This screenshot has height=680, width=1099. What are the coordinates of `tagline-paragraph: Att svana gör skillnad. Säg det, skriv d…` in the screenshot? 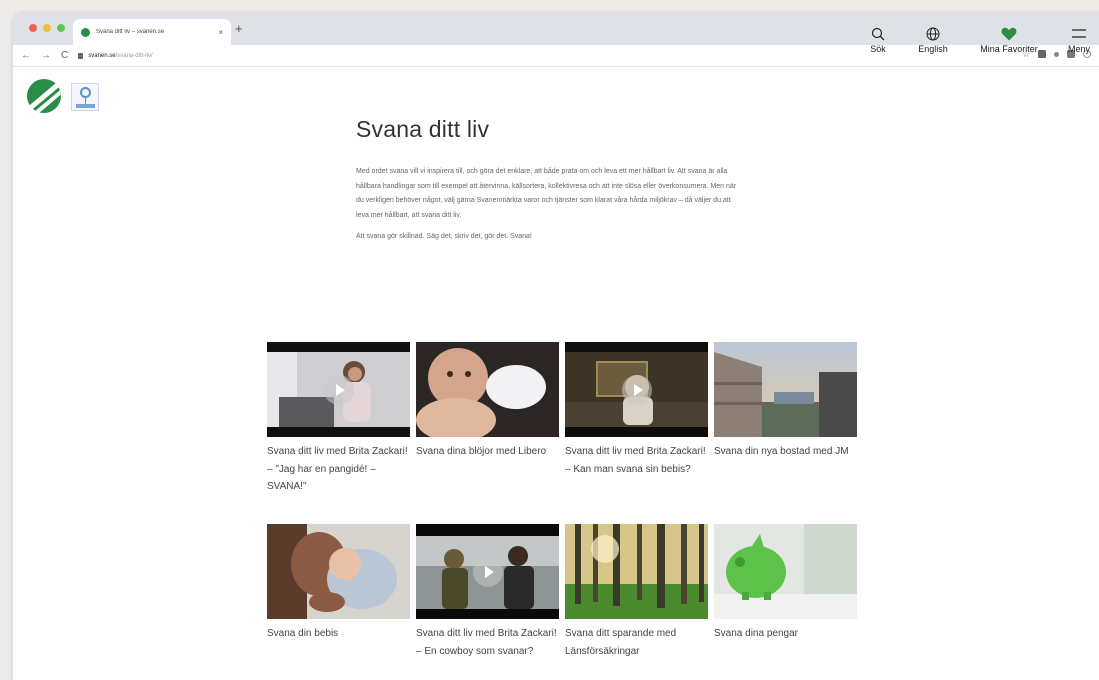 It's located at (444, 236).